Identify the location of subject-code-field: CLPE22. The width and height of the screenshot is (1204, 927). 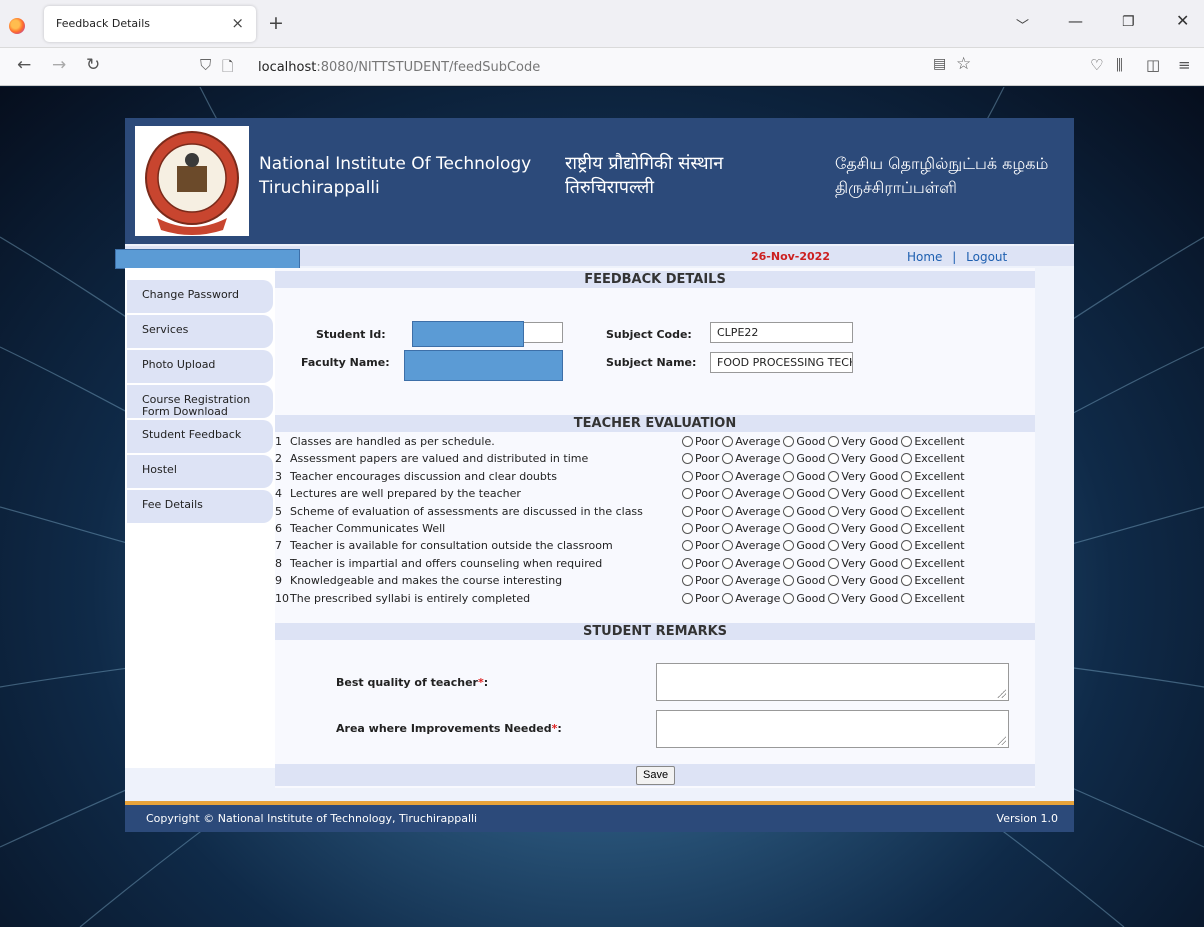
(781, 332).